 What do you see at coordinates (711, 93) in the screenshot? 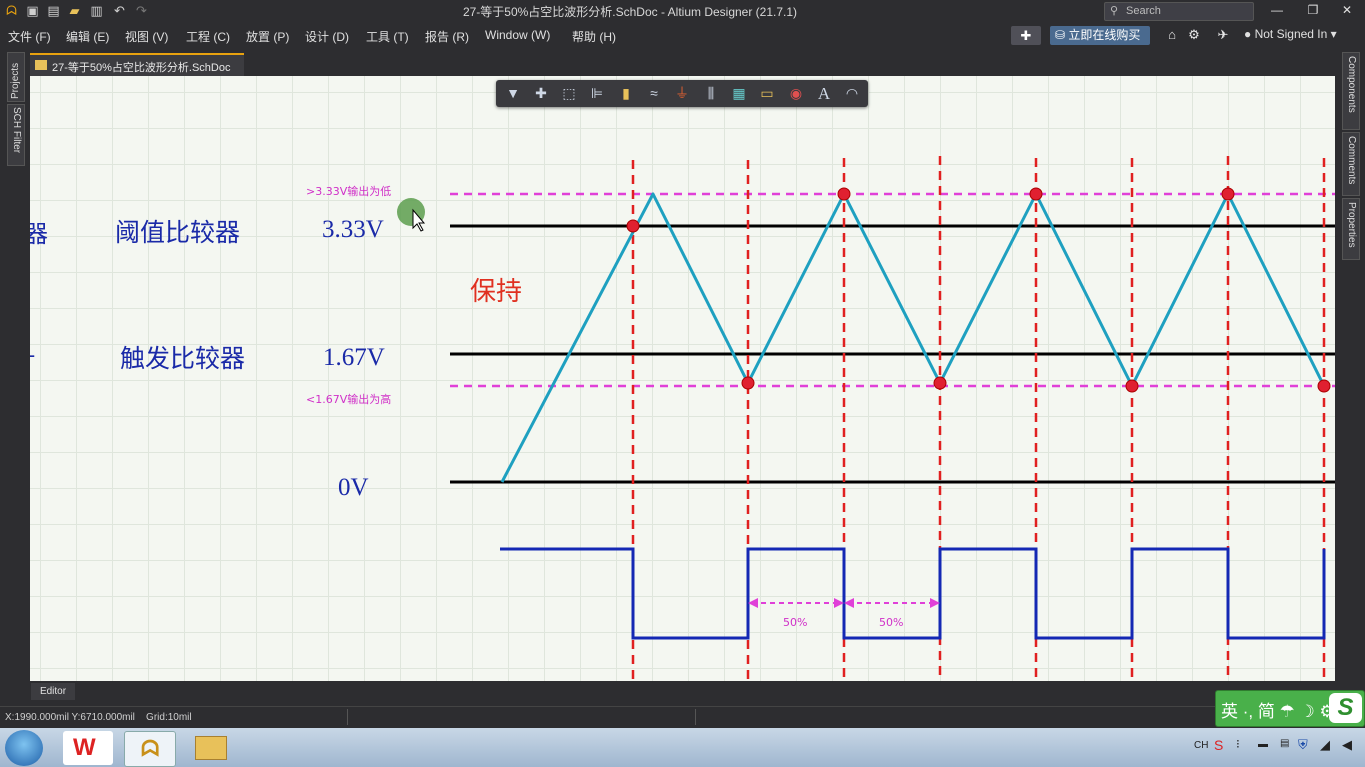
I see `bus-icon: ⫼` at bounding box center [711, 93].